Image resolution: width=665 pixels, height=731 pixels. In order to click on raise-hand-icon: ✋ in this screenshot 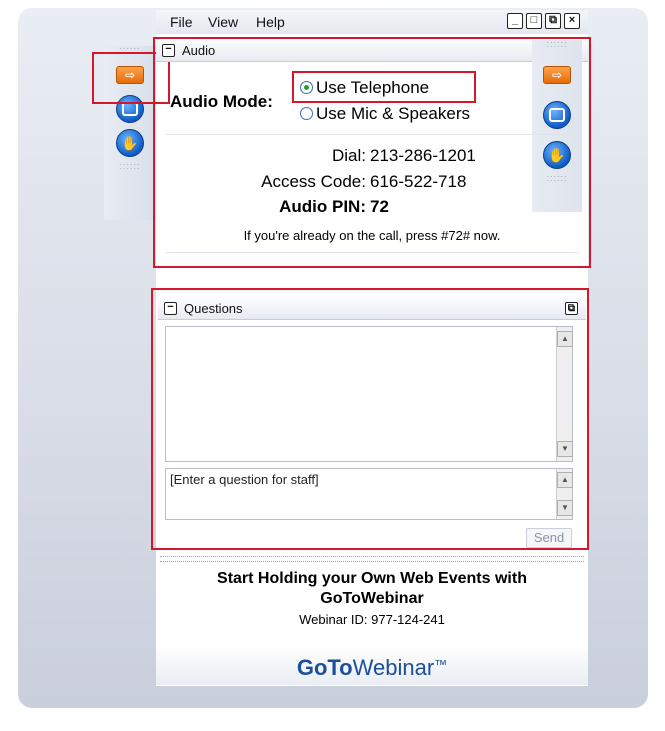, I will do `click(130, 143)`.